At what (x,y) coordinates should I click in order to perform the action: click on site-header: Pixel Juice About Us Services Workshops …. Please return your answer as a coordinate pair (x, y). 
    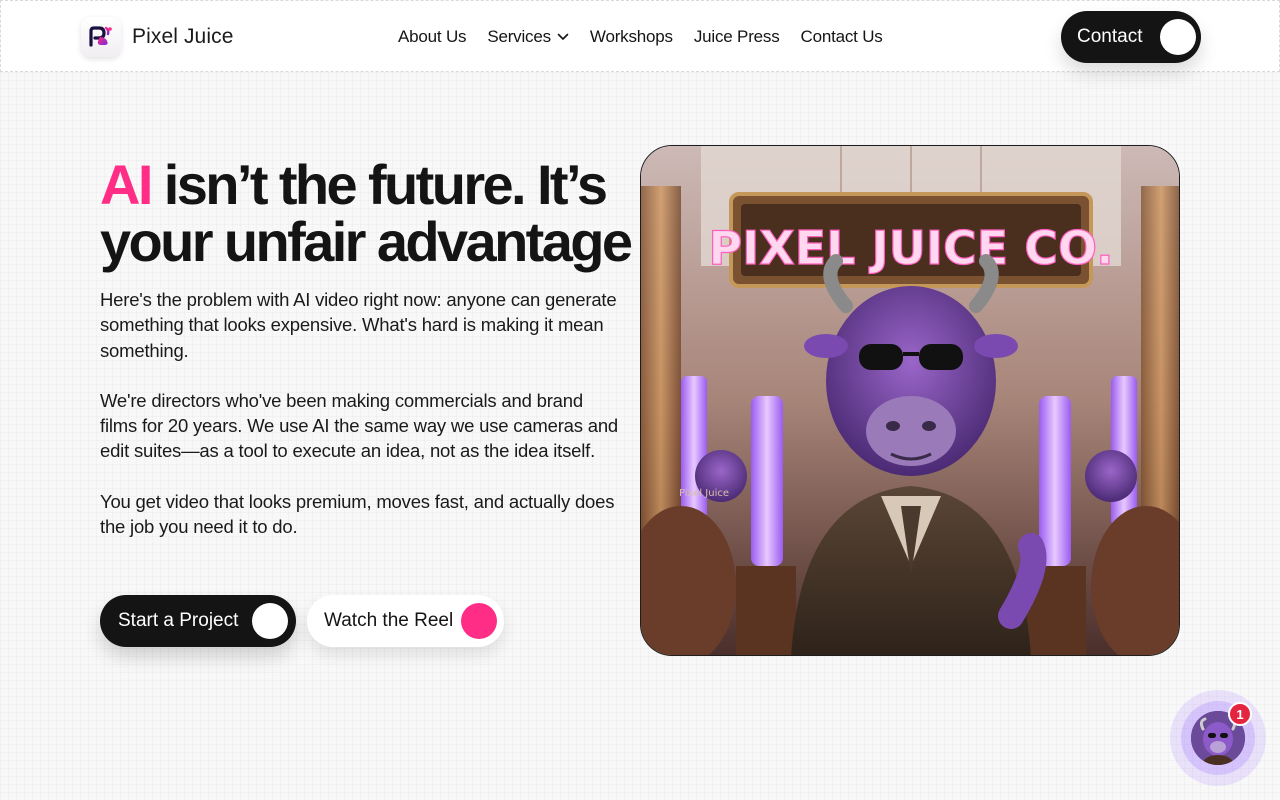
    Looking at the image, I should click on (640, 36).